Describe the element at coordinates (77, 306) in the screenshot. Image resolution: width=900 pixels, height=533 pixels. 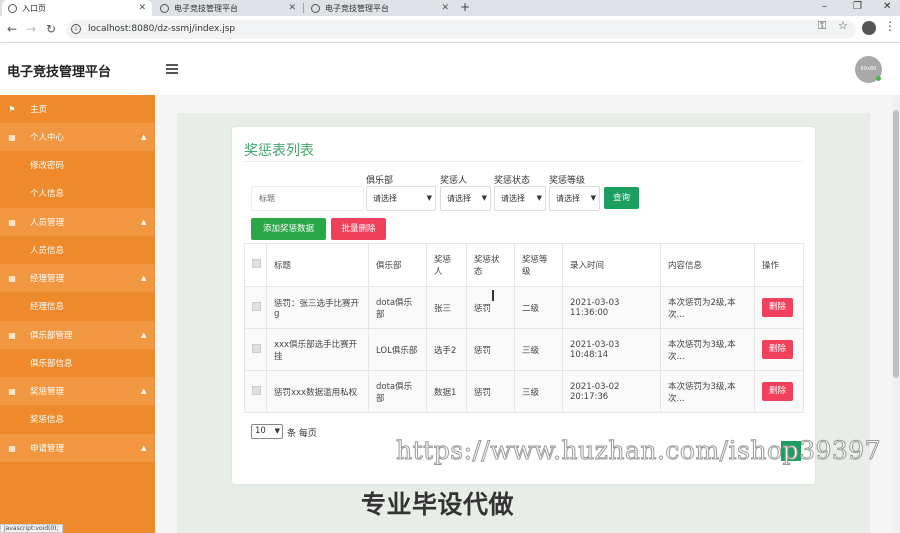
I see `sidebar-item-manager-info: 经理信息` at that location.